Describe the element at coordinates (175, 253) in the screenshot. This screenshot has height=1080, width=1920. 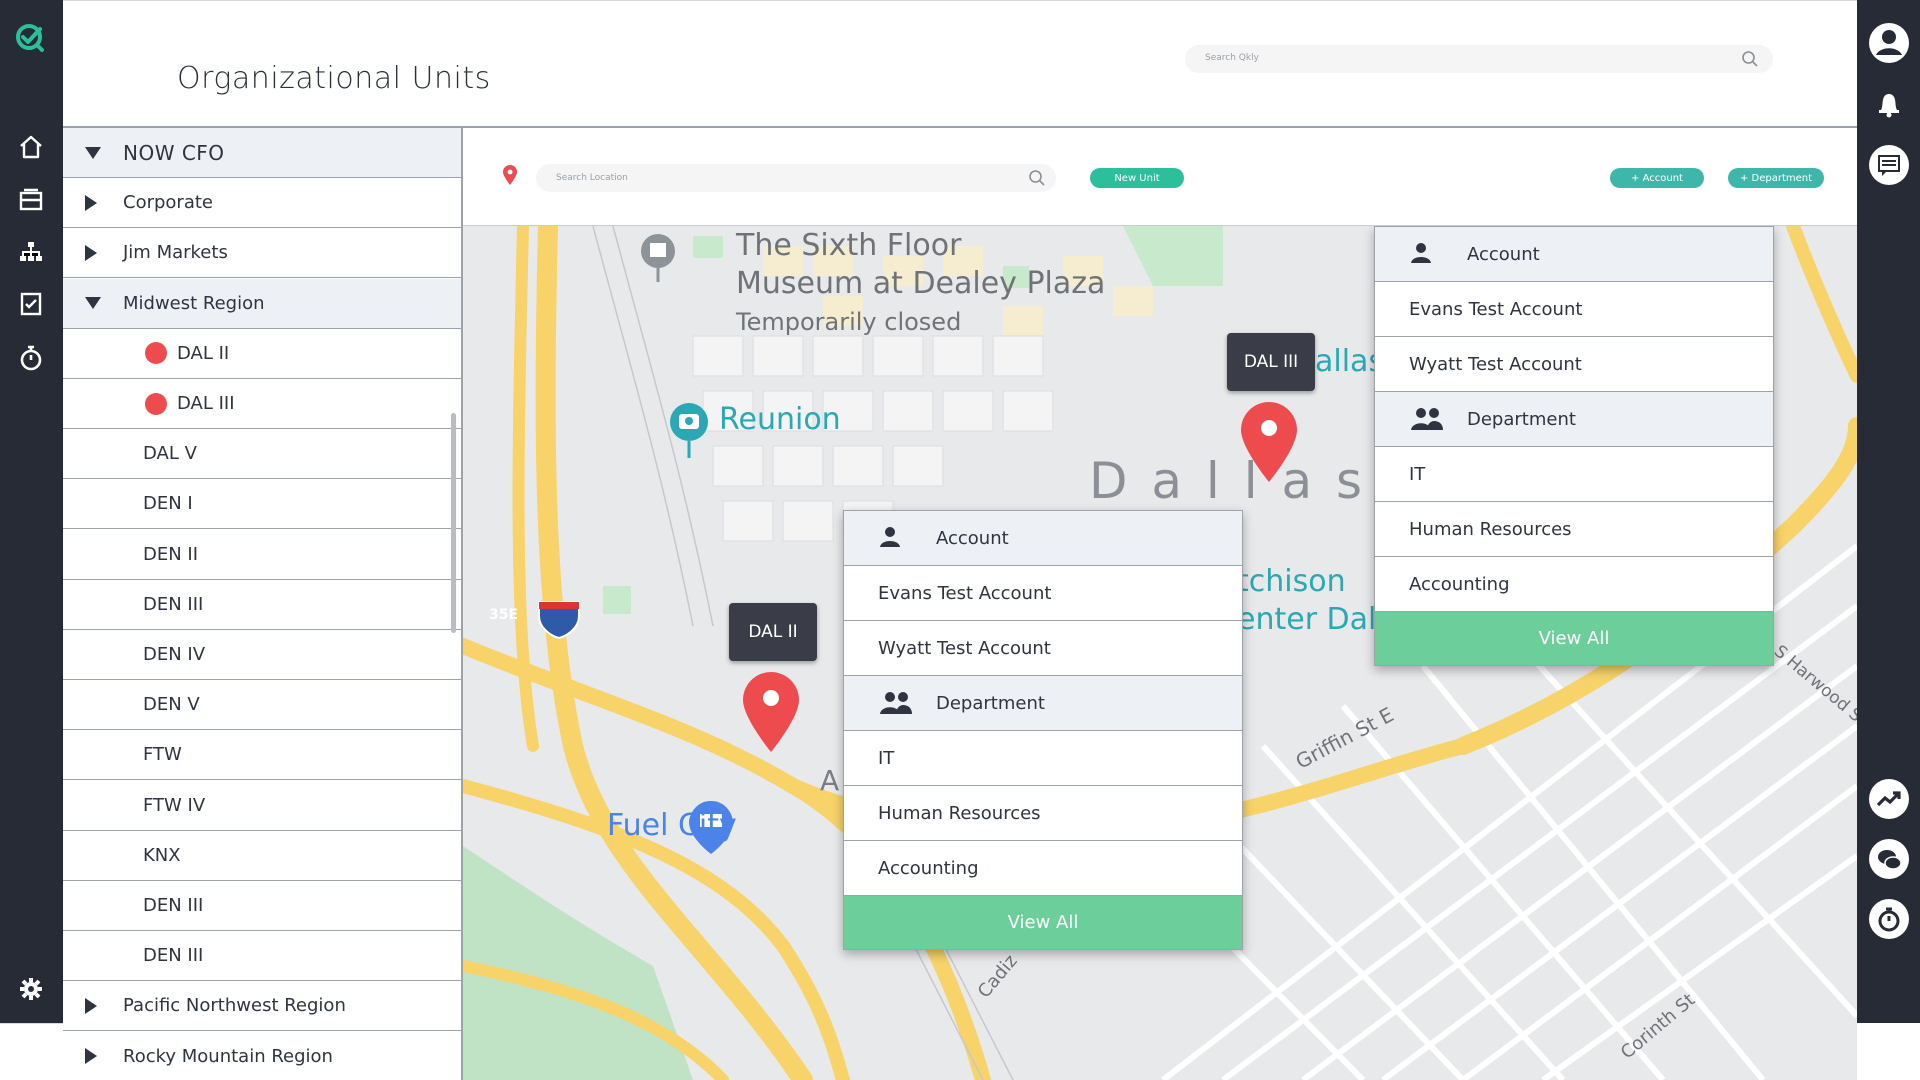
I see `tree-item-label: Jim Markets` at that location.